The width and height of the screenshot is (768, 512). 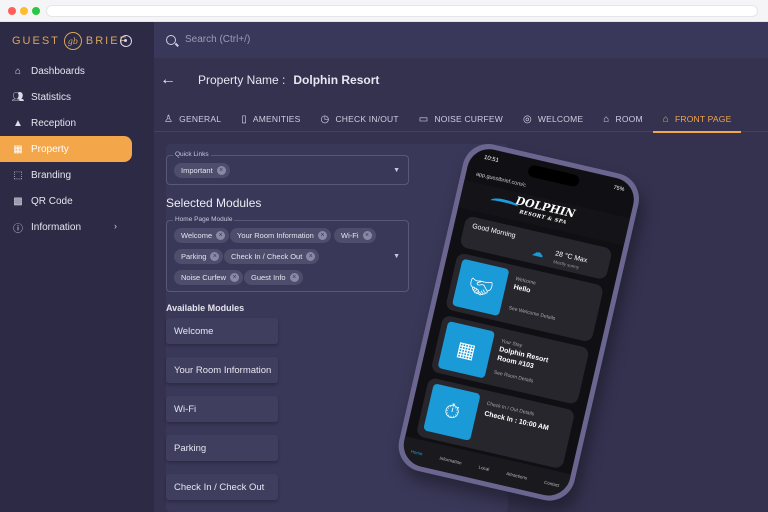 I want to click on tab-label: GENERAL, so click(x=200, y=119).